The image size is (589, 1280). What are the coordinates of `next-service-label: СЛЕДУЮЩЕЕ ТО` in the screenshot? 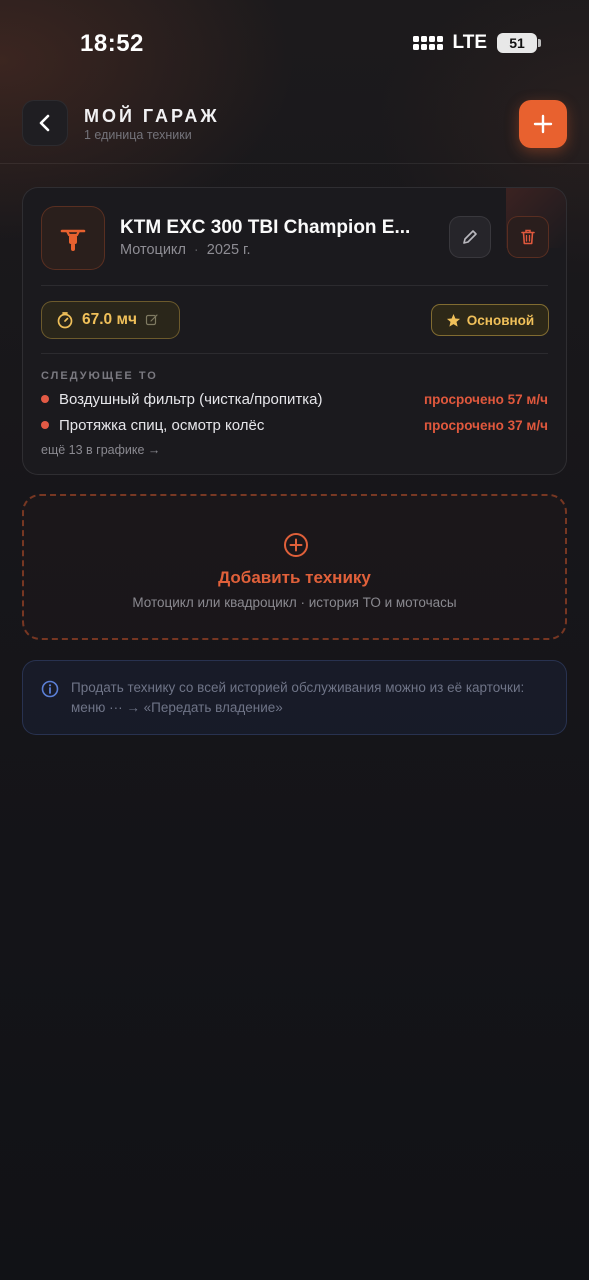 It's located at (99, 376).